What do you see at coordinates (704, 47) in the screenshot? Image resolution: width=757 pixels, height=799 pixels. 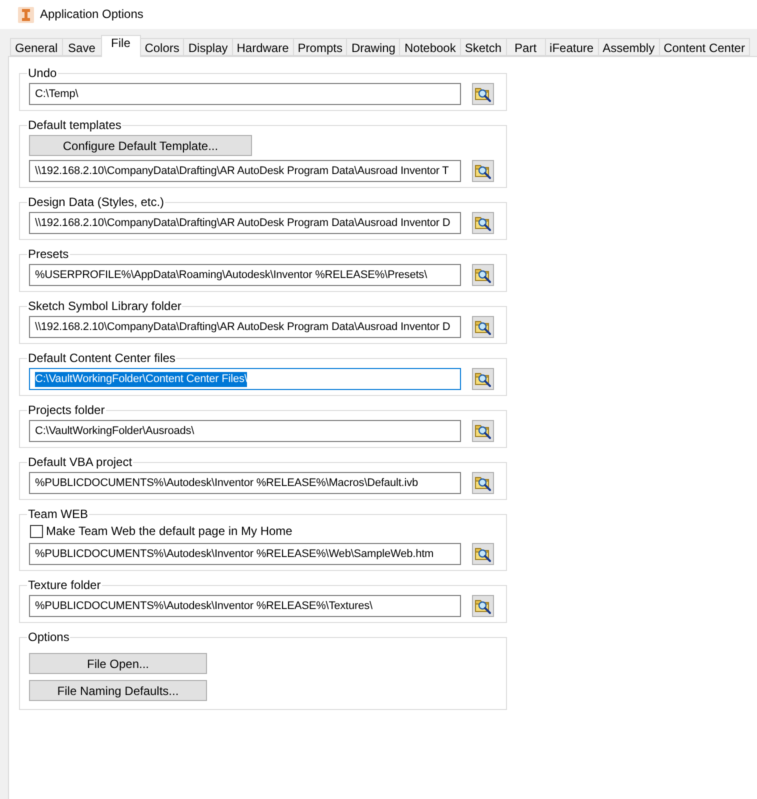 I see `tab: Content Center` at bounding box center [704, 47].